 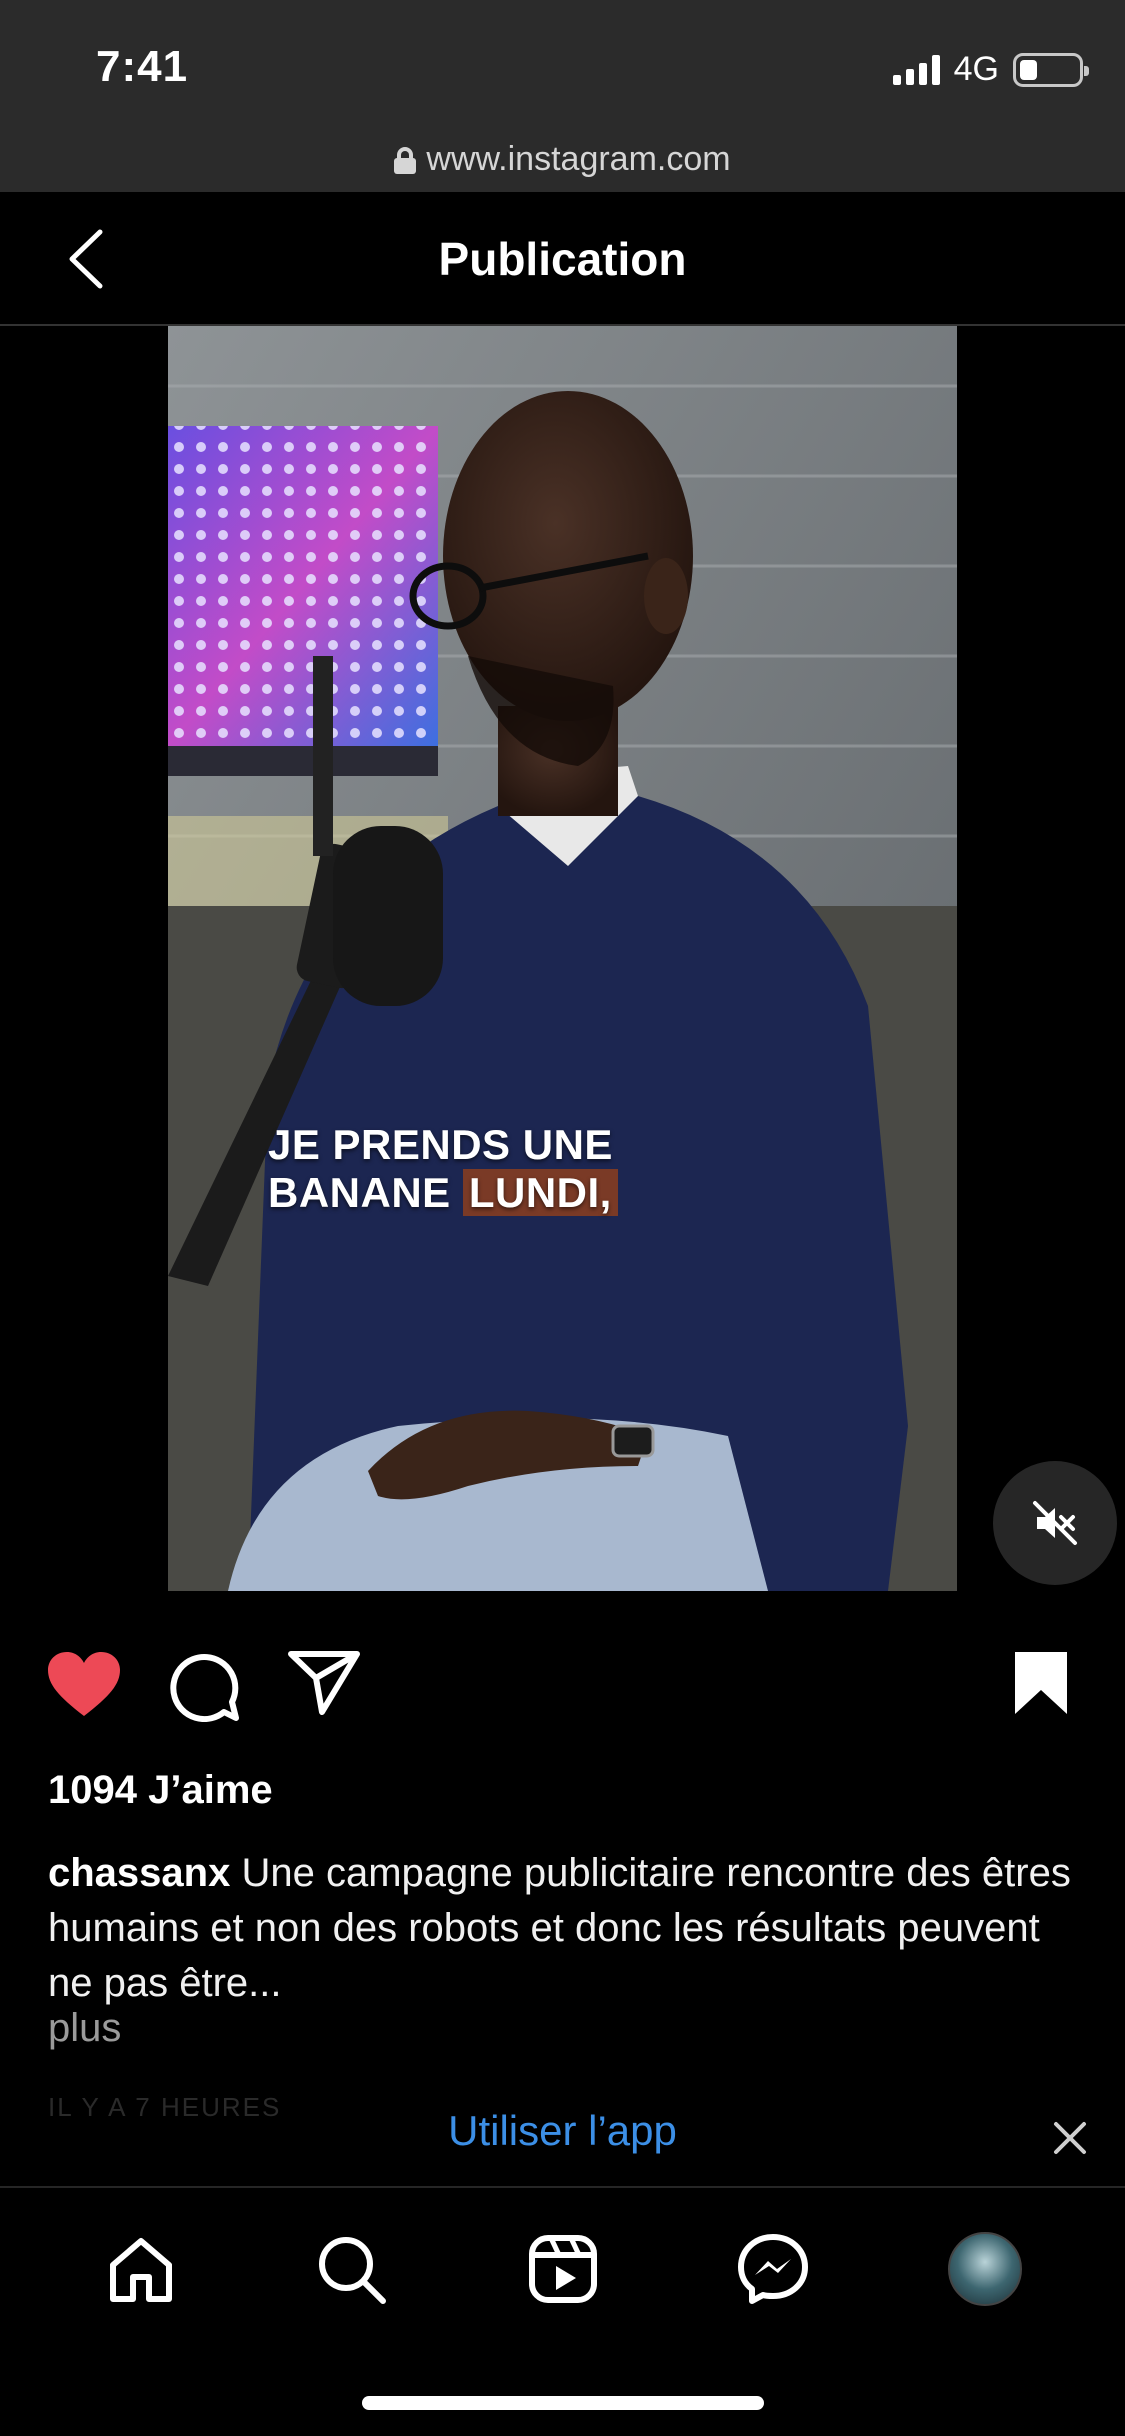 What do you see at coordinates (359, 1192) in the screenshot?
I see `caption-word: BANANE` at bounding box center [359, 1192].